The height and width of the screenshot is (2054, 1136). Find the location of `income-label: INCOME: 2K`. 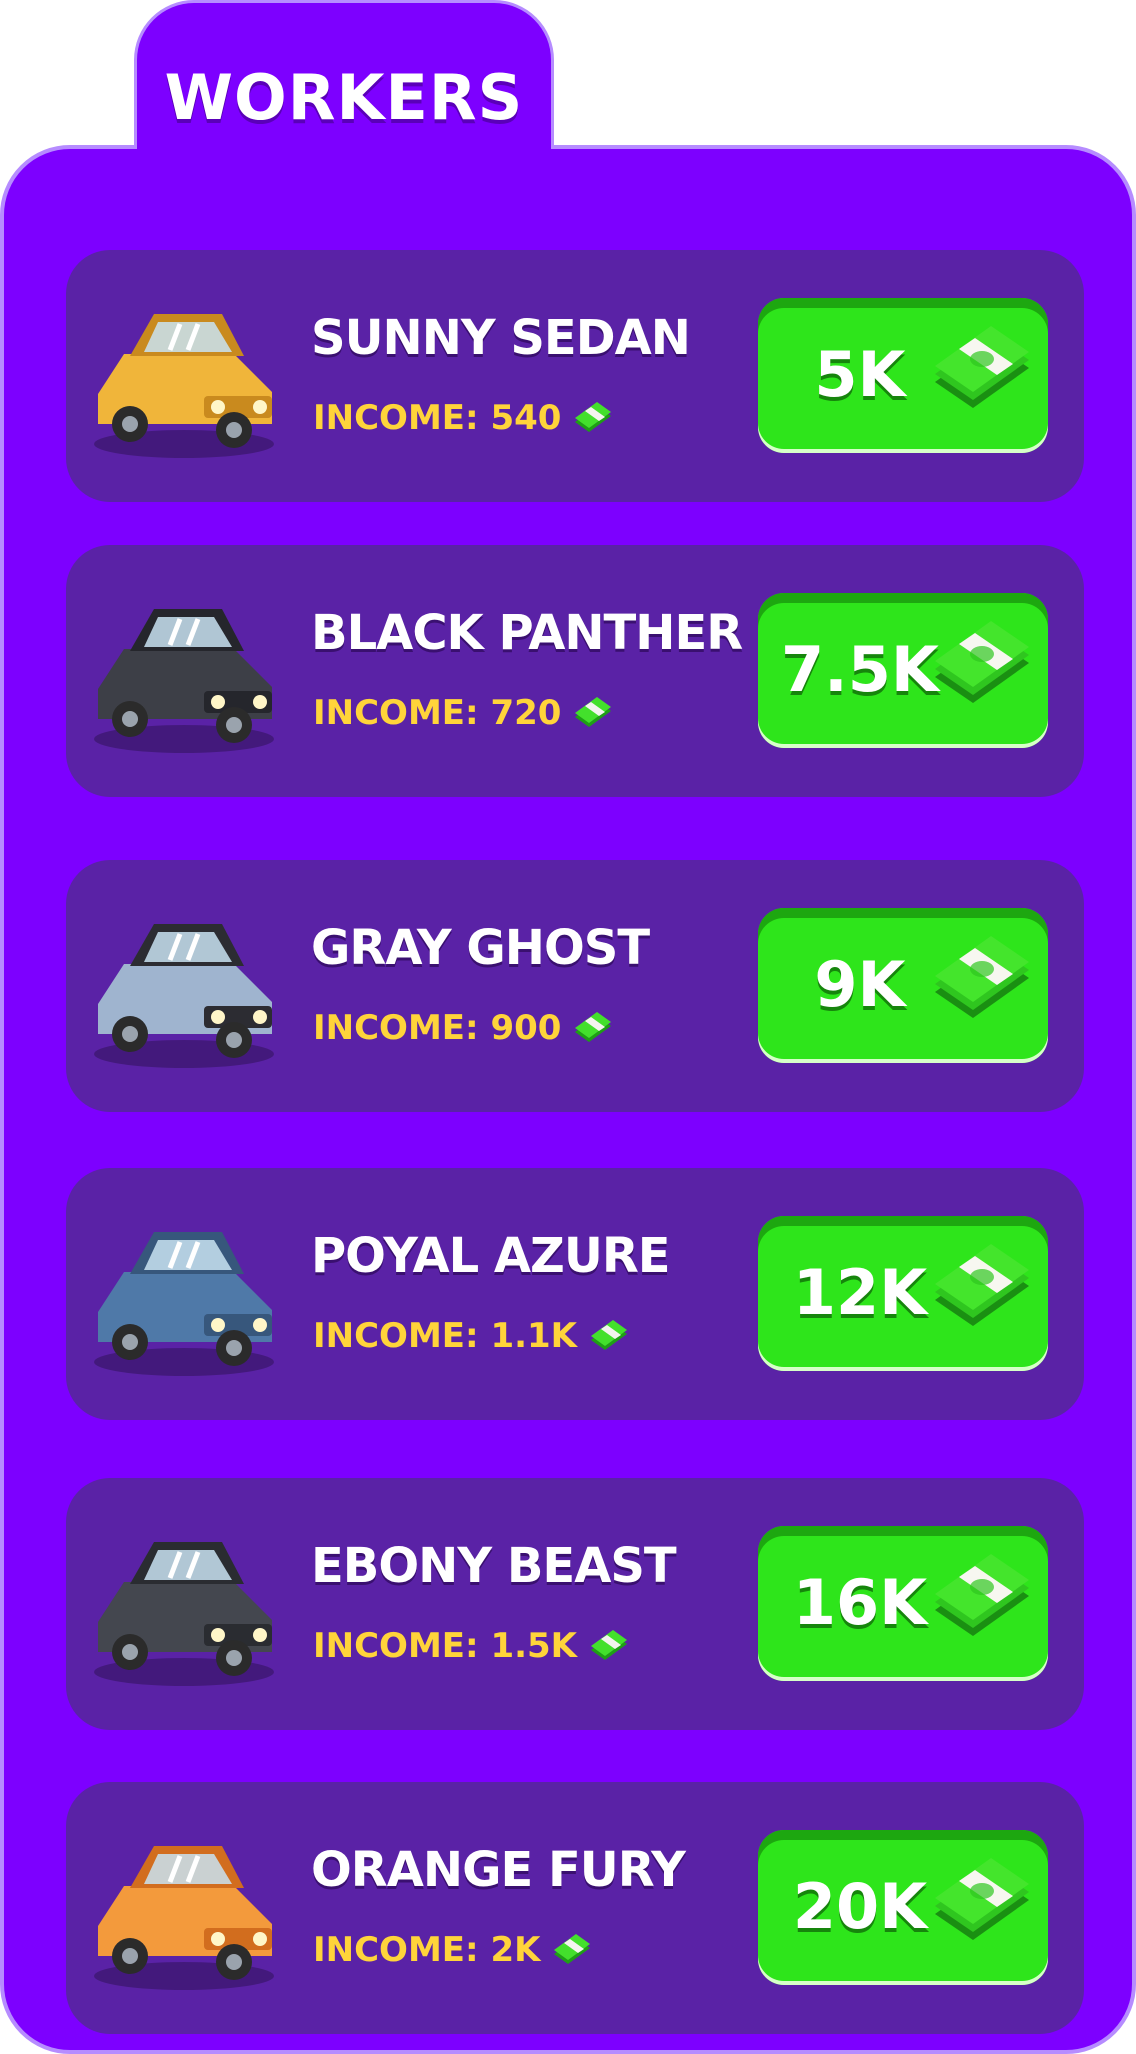

income-label: INCOME: 2K is located at coordinates (427, 1950).